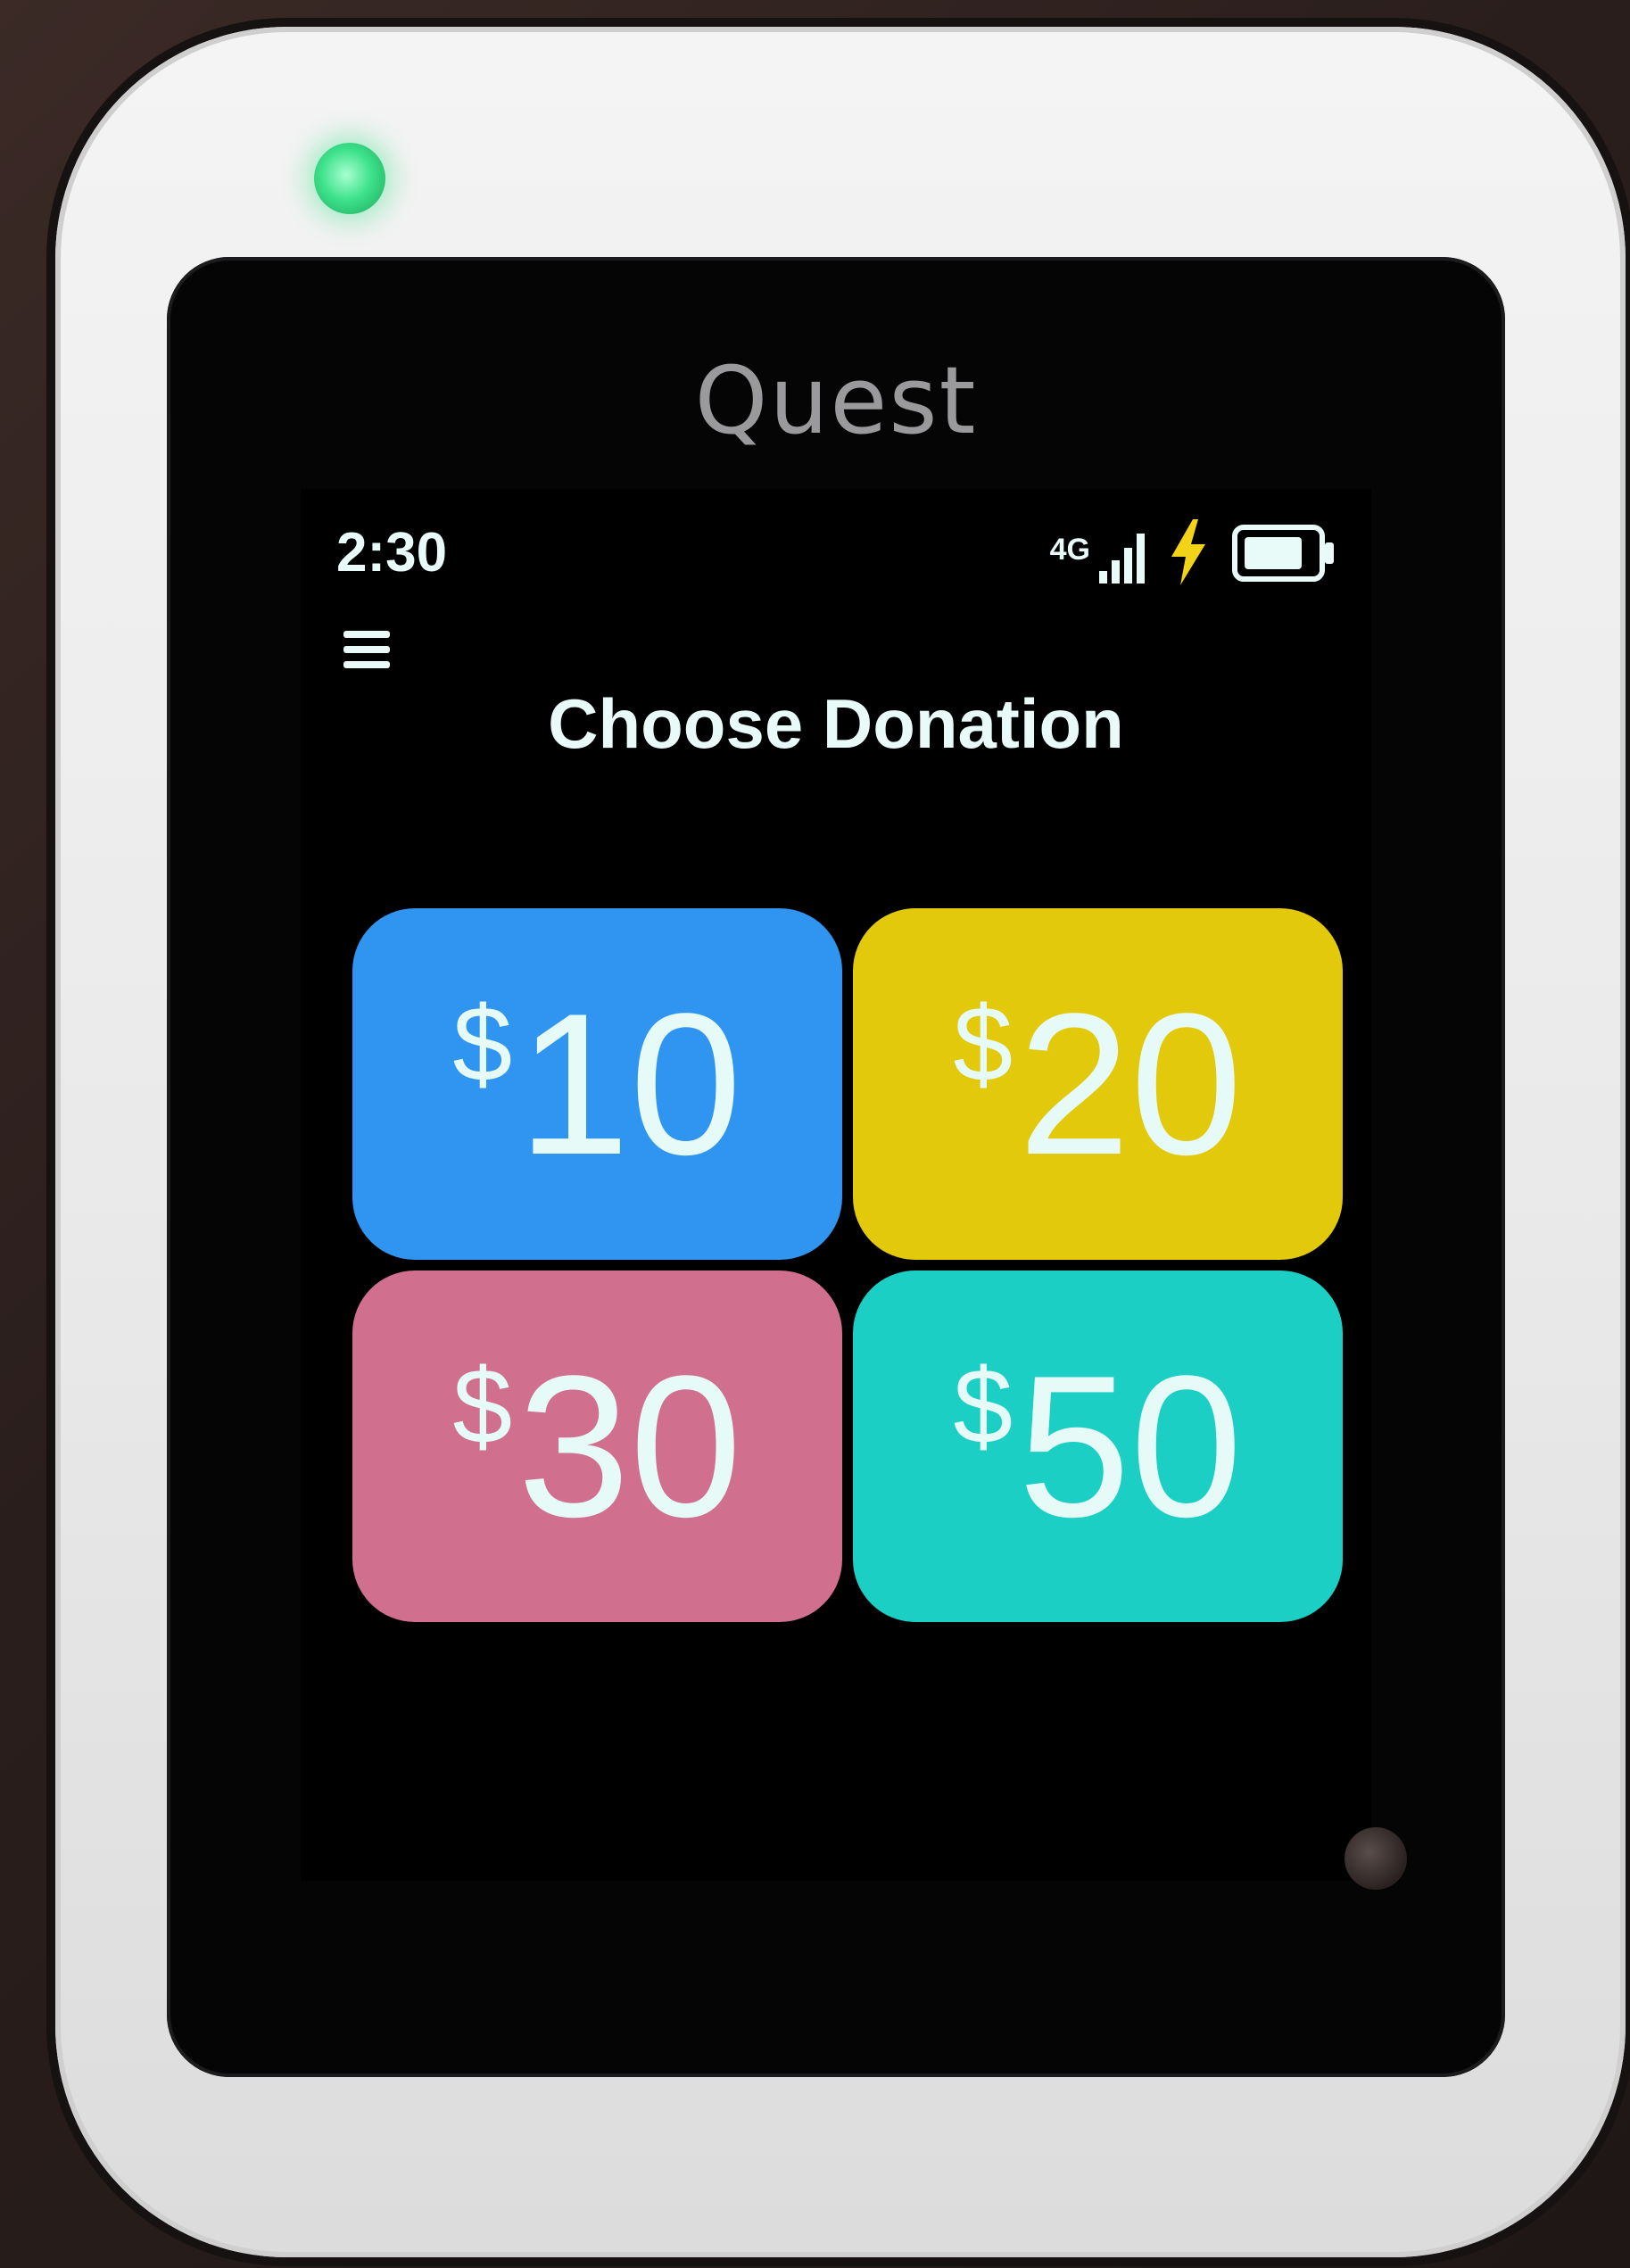  I want to click on status-led, so click(349, 178).